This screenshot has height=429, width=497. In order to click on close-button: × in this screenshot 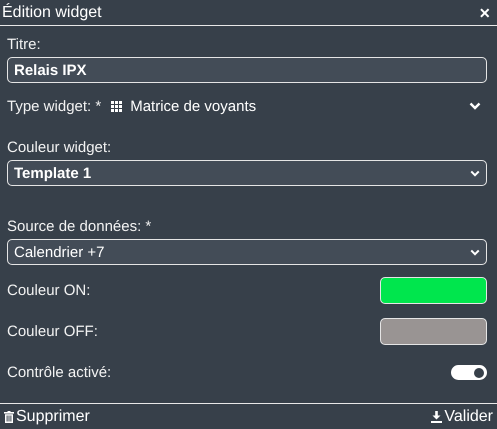, I will do `click(484, 13)`.